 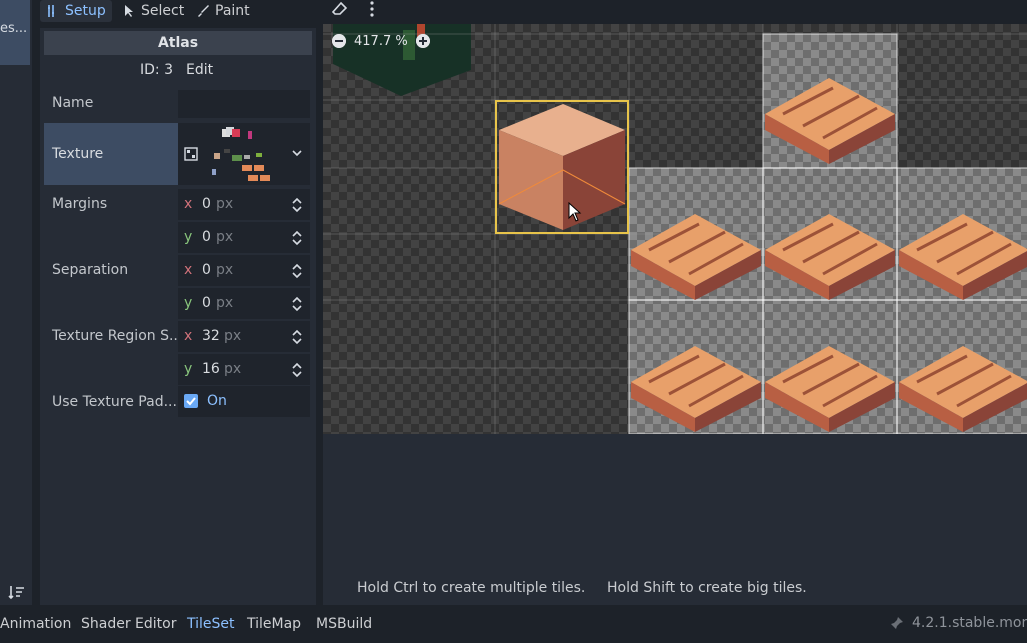 What do you see at coordinates (191, 401) in the screenshot?
I see `checkbox-checked-icon` at bounding box center [191, 401].